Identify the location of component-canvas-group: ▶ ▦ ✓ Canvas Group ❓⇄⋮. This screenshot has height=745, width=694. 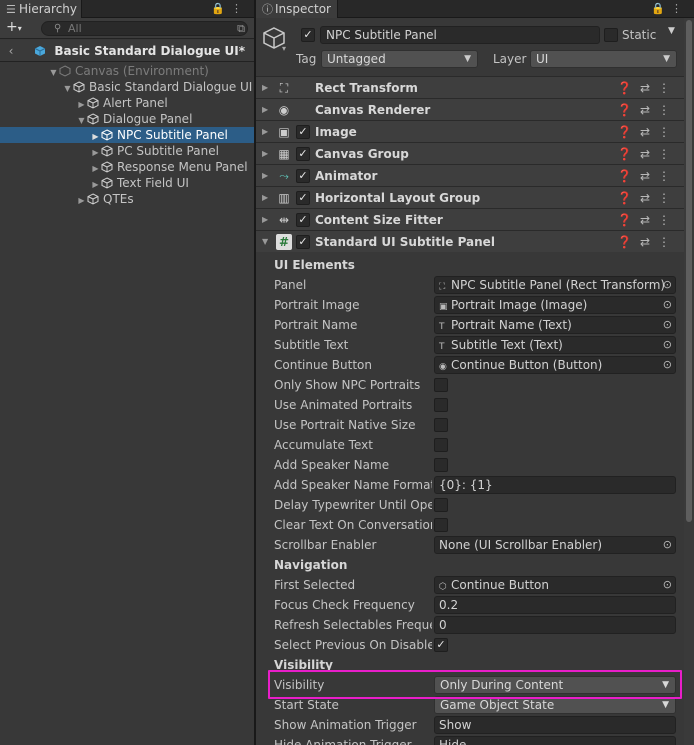
(470, 153).